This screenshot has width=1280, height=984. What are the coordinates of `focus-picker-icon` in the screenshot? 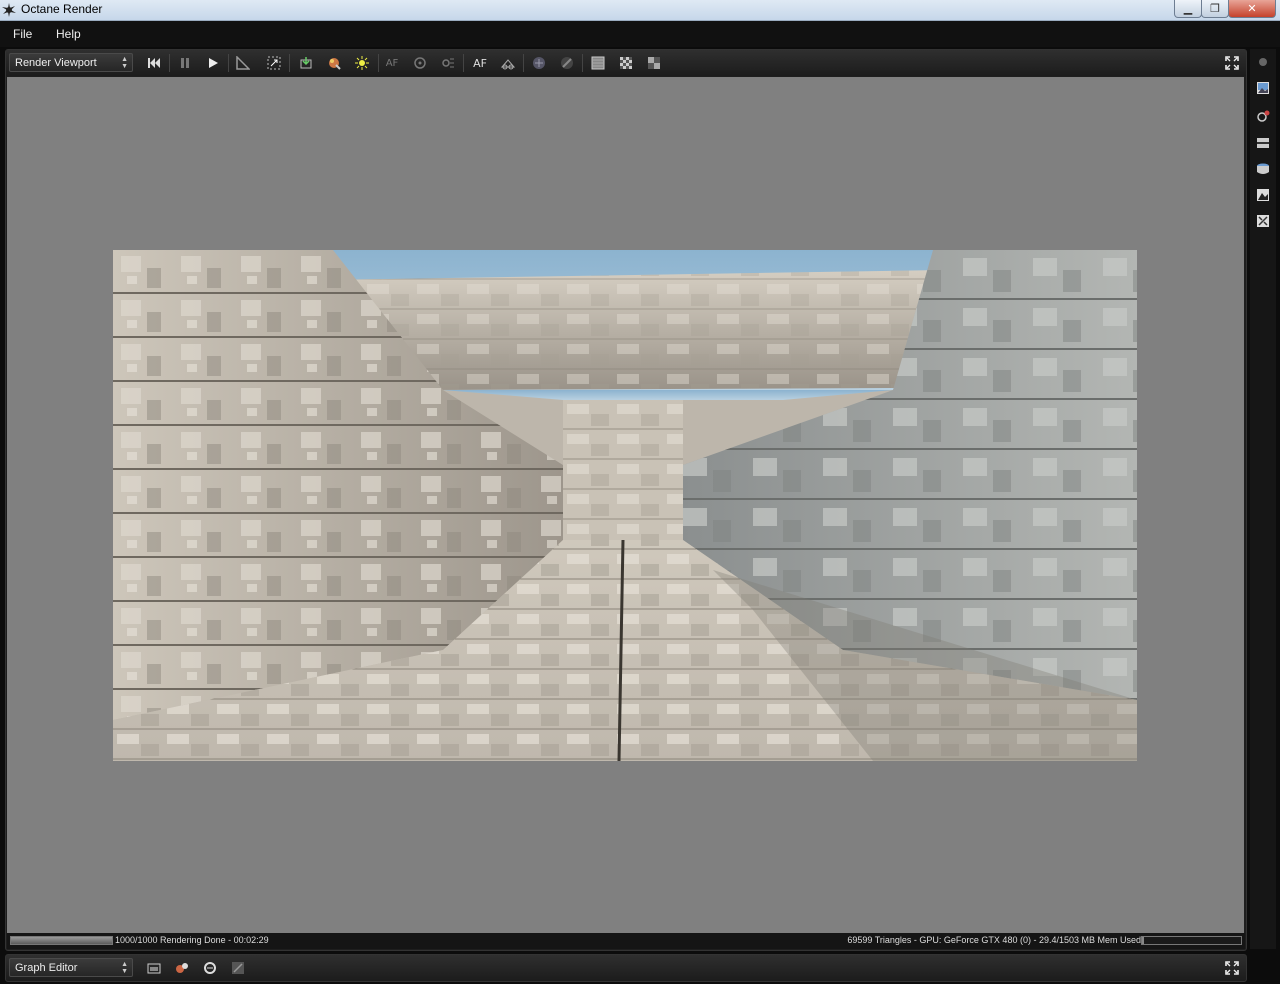 It's located at (448, 63).